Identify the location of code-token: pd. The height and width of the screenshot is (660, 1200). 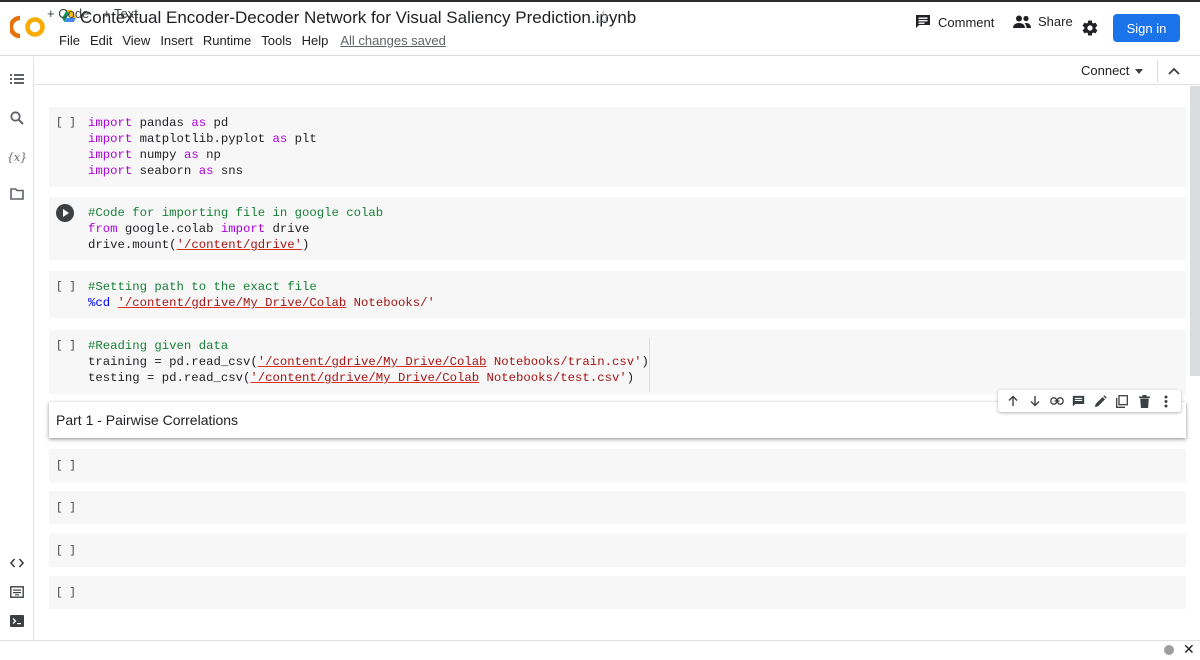
(217, 123).